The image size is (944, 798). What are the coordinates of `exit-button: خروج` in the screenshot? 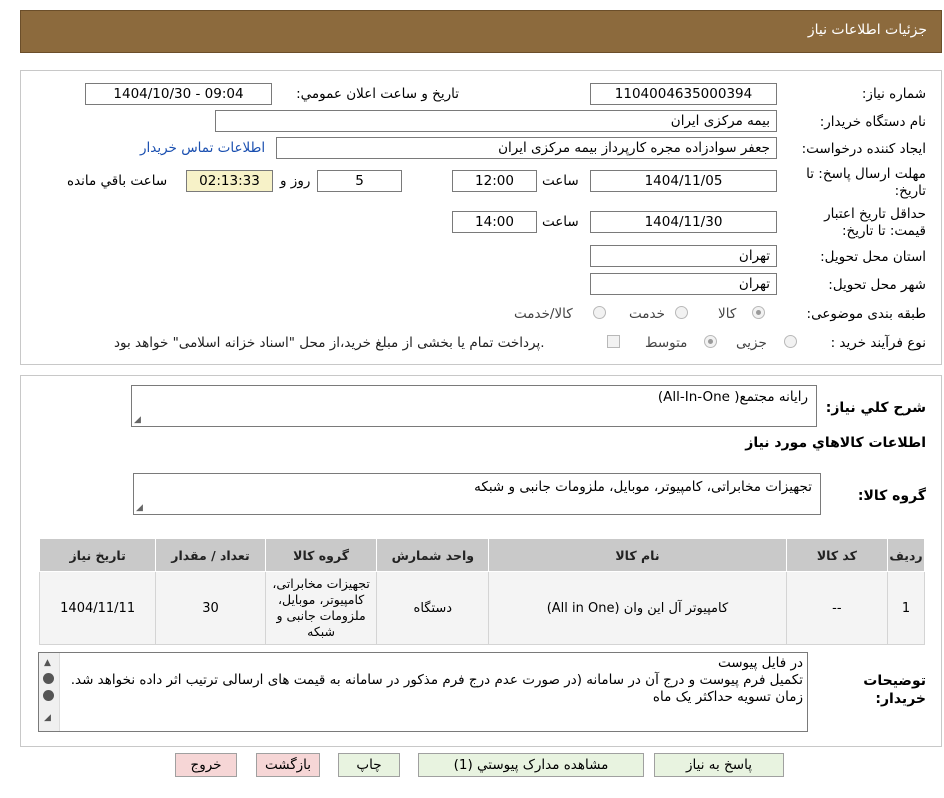 It's located at (206, 765).